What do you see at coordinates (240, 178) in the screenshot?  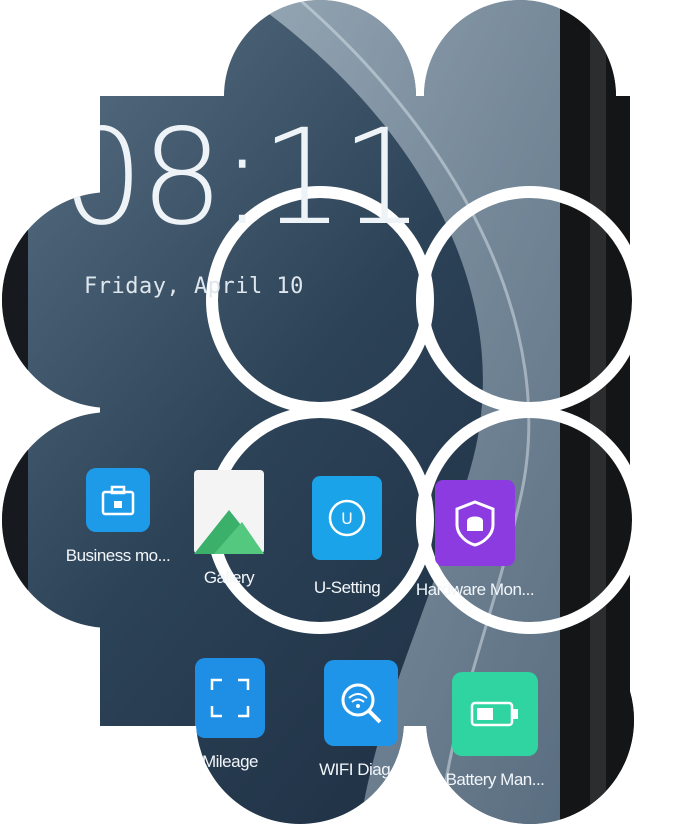 I see `lockscreen-clock: 08:11` at bounding box center [240, 178].